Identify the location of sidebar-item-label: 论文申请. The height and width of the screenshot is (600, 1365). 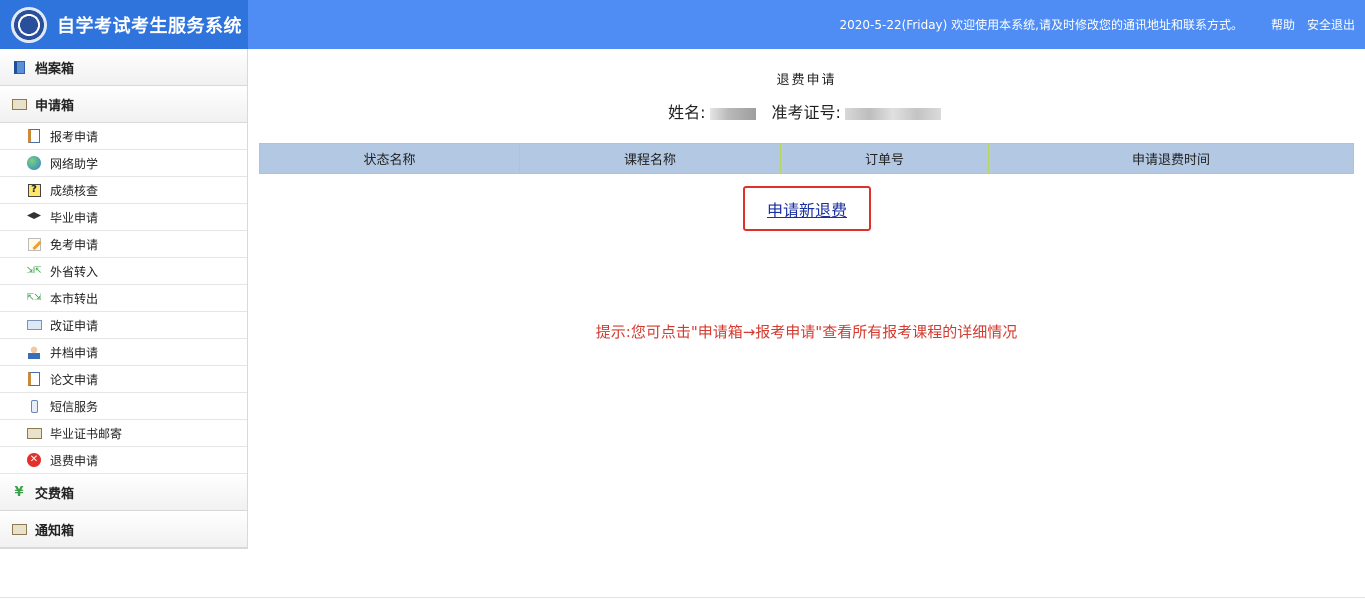
(74, 379).